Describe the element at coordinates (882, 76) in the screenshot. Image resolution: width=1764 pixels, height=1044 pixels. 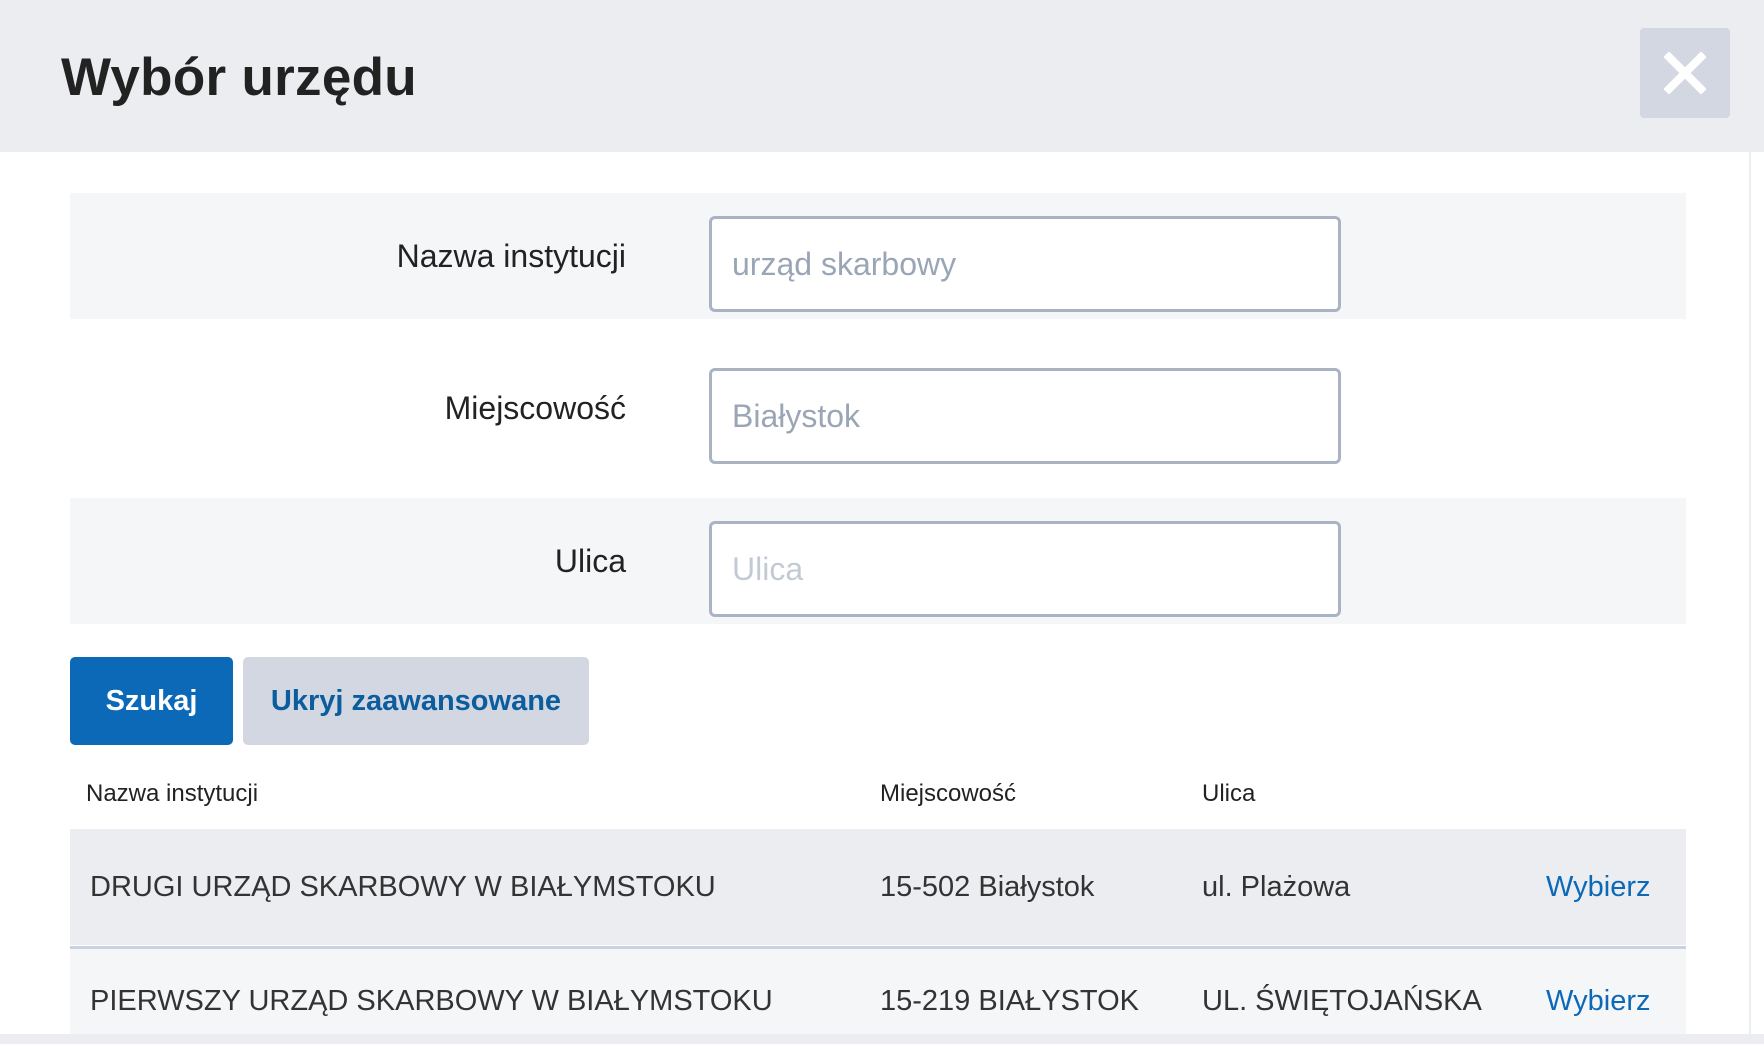
I see `dialog-header: Wybór urzędu` at that location.